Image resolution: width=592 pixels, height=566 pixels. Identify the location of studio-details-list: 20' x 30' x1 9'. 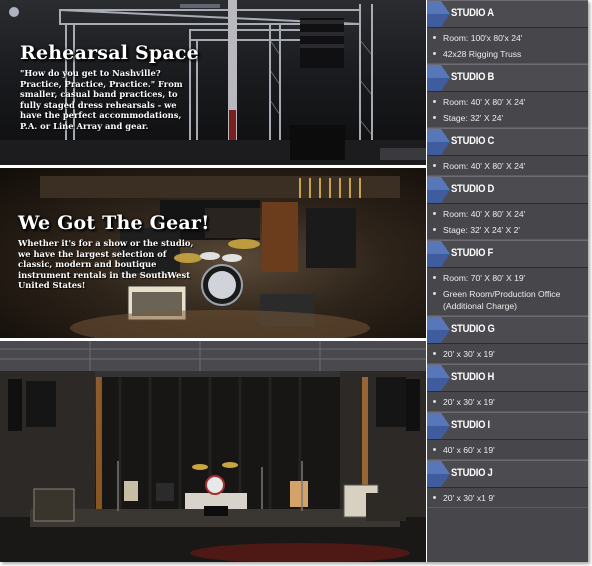
(507, 498).